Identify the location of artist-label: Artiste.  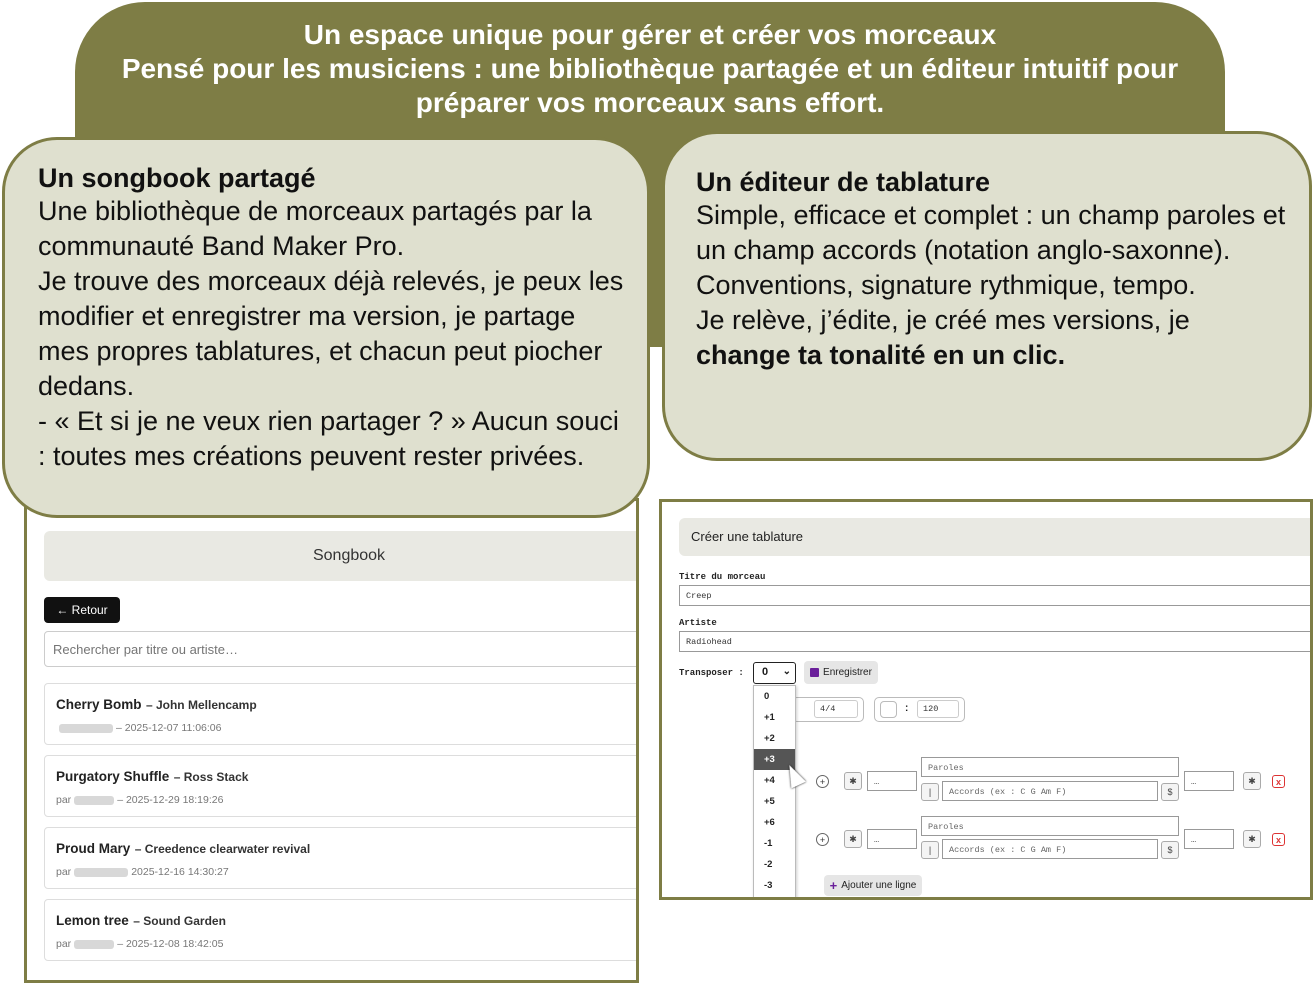
(698, 623).